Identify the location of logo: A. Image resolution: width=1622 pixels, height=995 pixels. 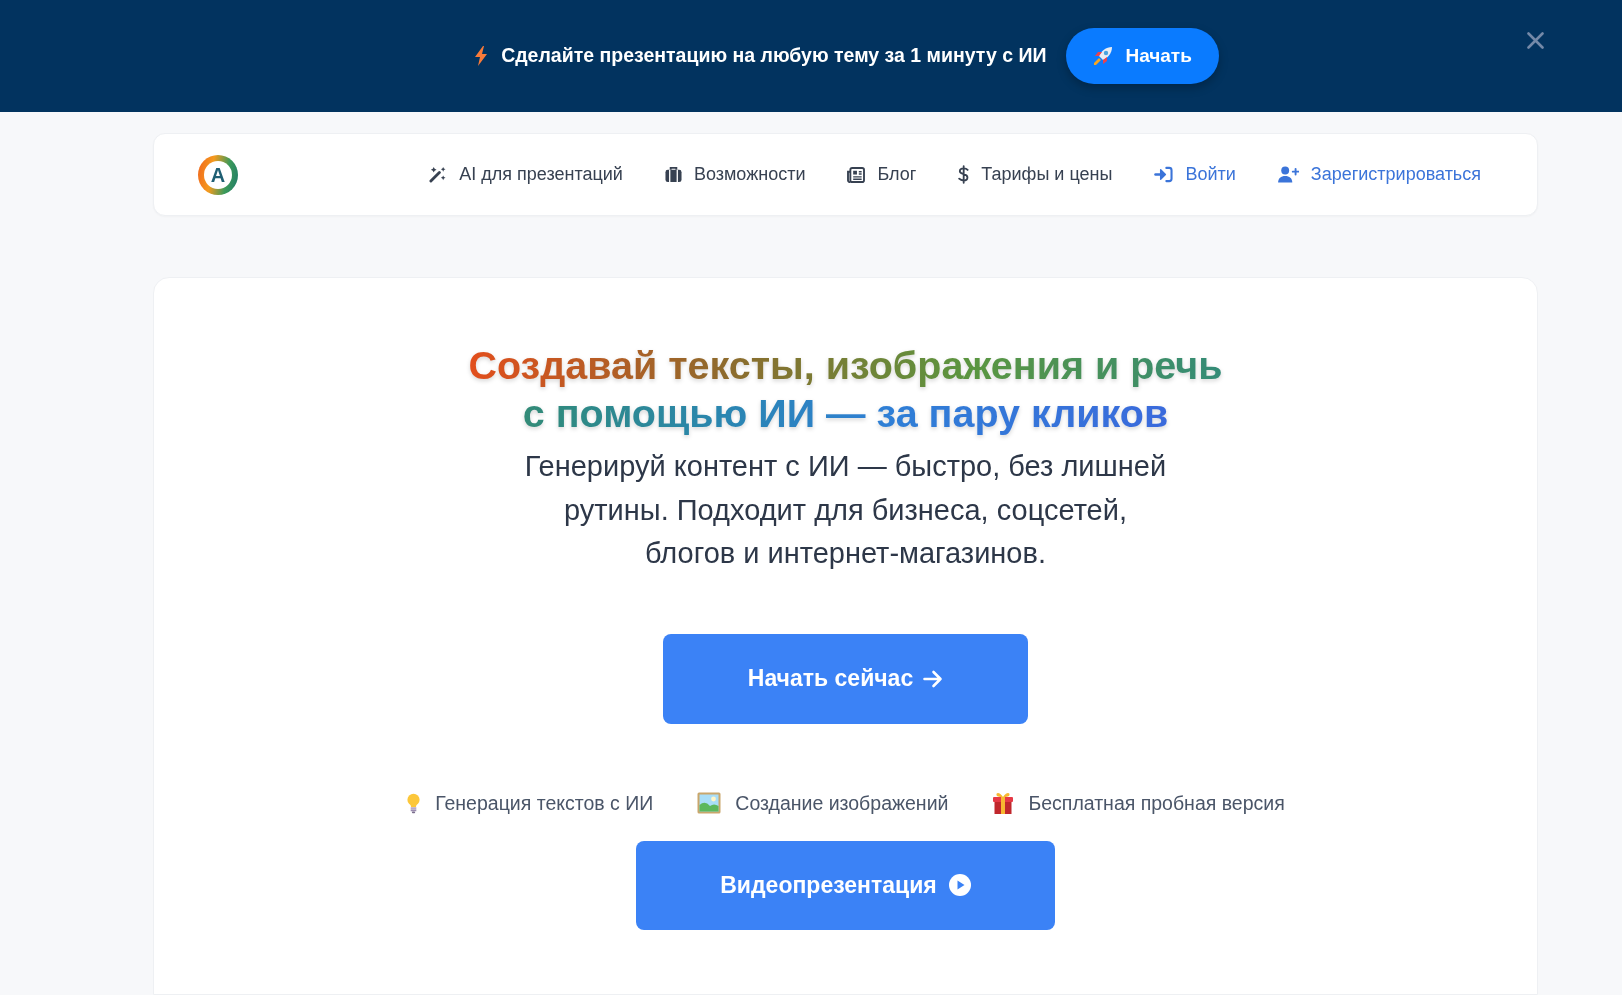
(218, 174).